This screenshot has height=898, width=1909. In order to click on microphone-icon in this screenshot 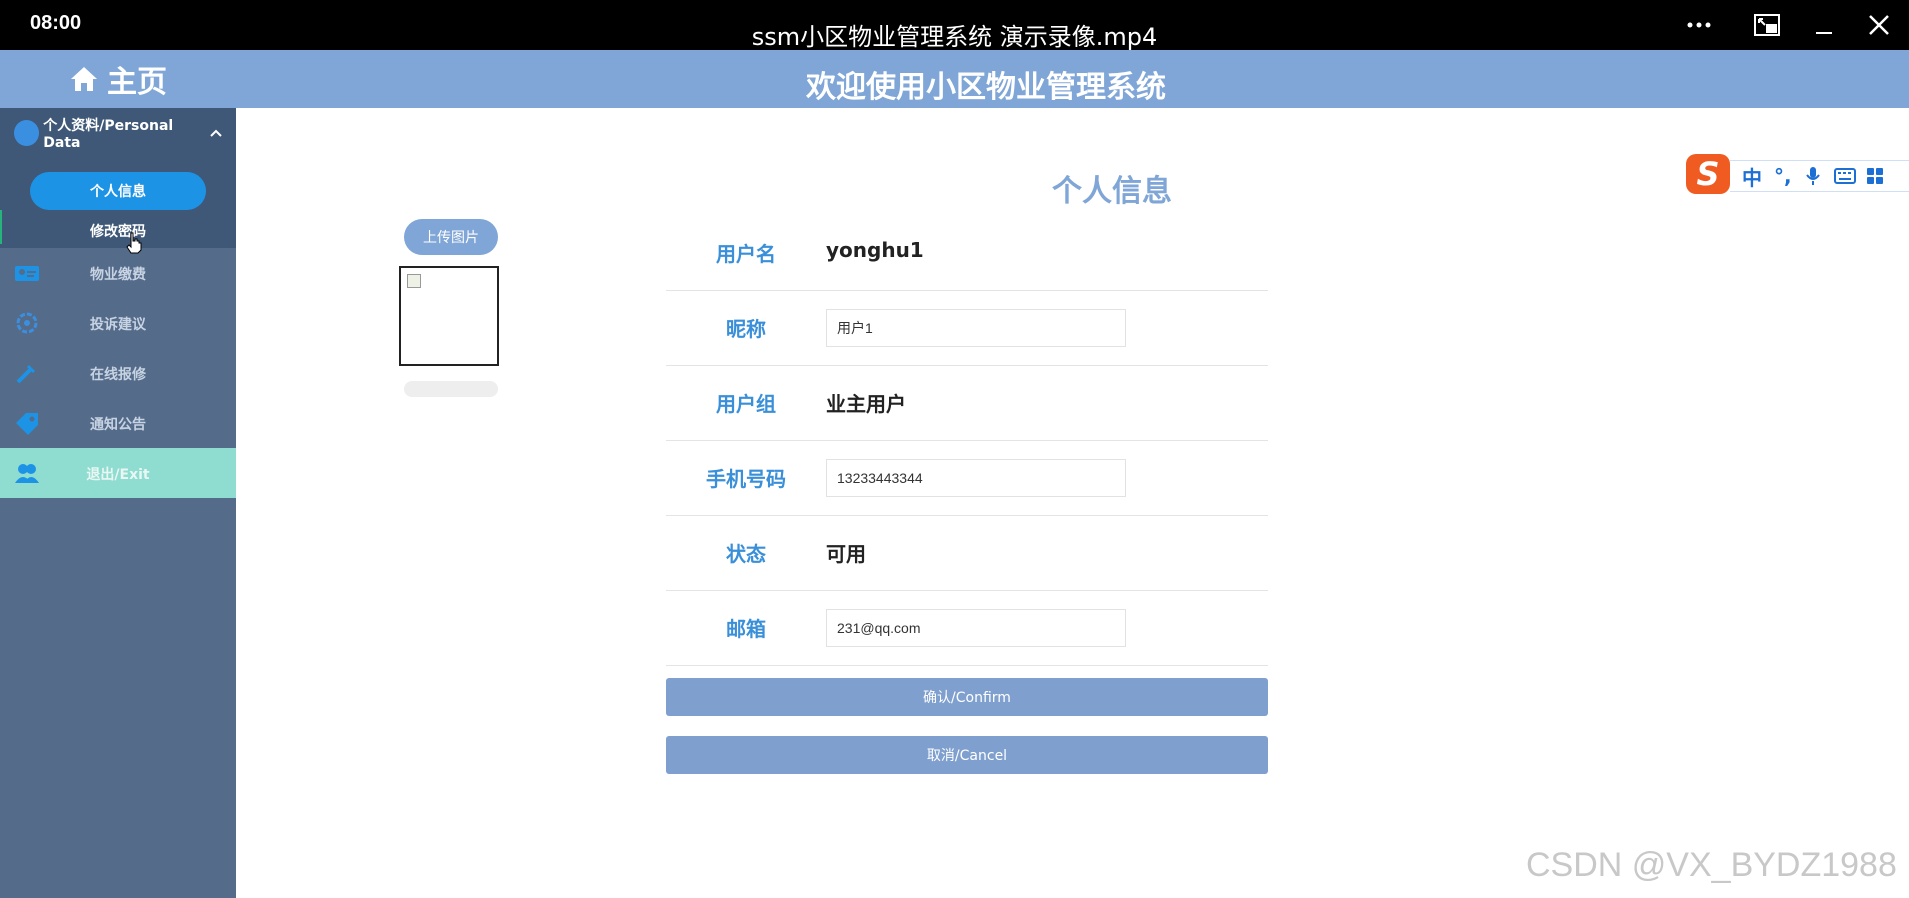, I will do `click(1812, 176)`.